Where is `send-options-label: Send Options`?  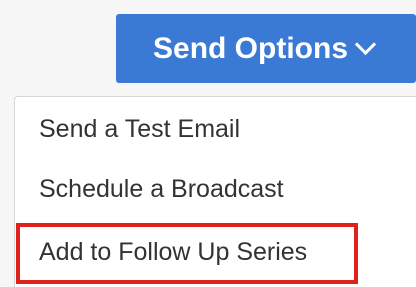 send-options-label: Send Options is located at coordinates (250, 48).